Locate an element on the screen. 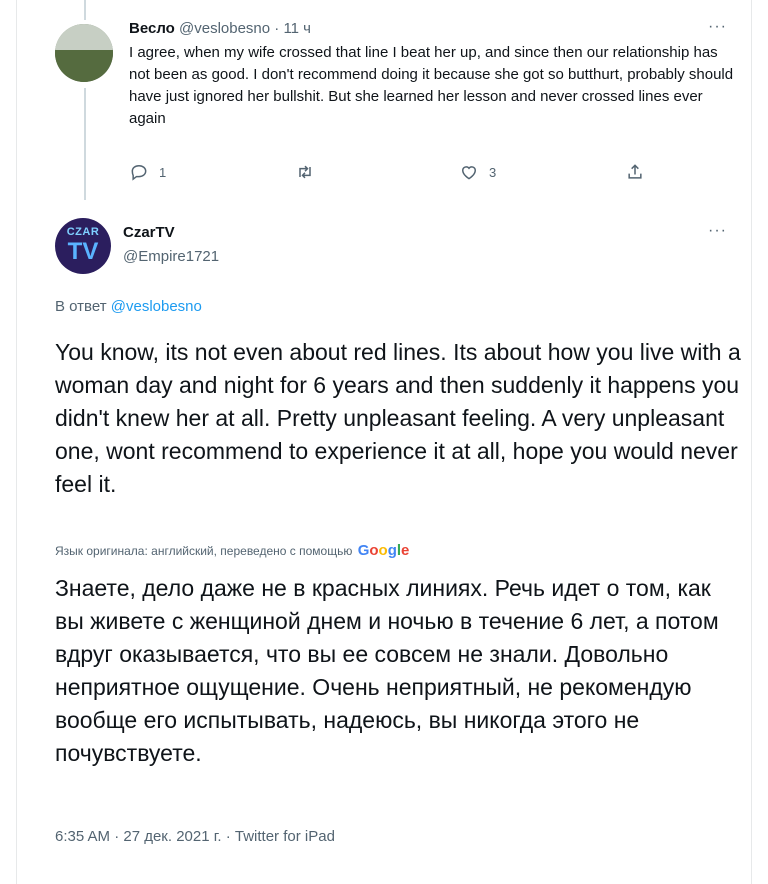 Image resolution: width=768 pixels, height=884 pixels. avatar-sky is located at coordinates (84, 37).